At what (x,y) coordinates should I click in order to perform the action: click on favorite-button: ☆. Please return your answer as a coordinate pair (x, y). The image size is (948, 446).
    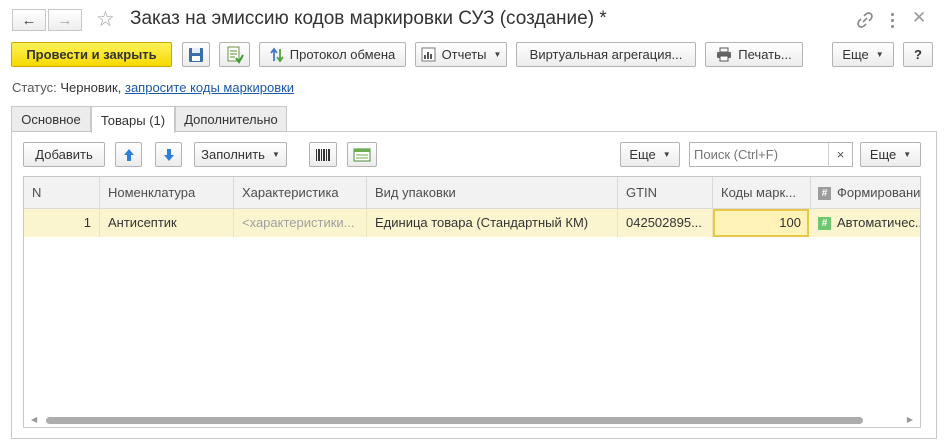
    Looking at the image, I should click on (105, 19).